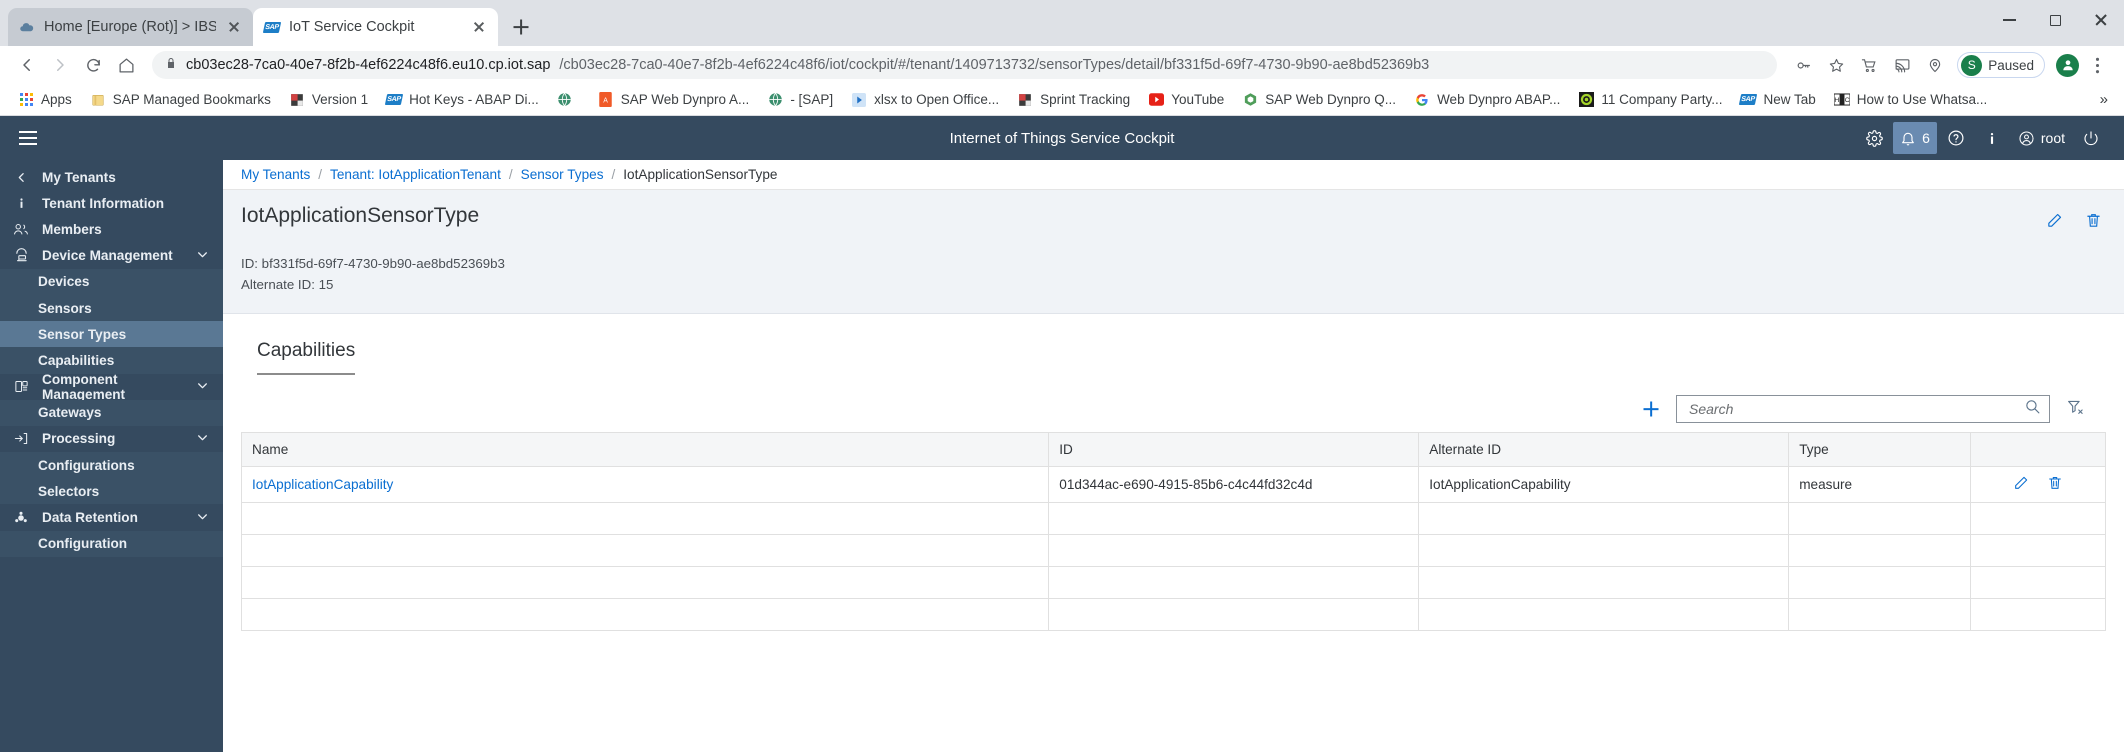 Image resolution: width=2124 pixels, height=752 pixels. Describe the element at coordinates (1935, 65) in the screenshot. I see `location-pin-icon` at that location.